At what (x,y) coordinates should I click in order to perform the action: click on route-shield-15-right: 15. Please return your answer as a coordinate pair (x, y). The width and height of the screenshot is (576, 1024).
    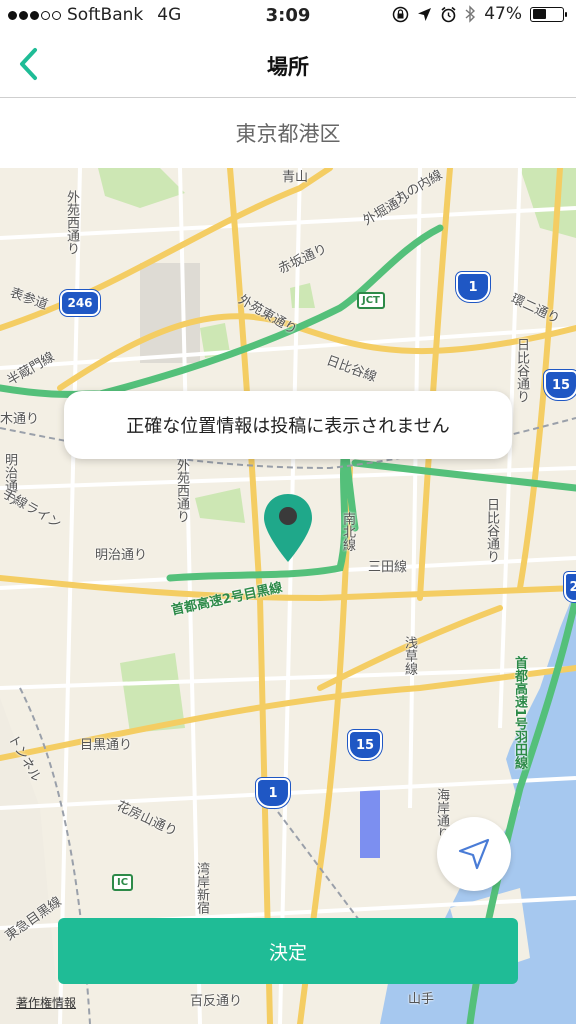
    Looking at the image, I should click on (560, 385).